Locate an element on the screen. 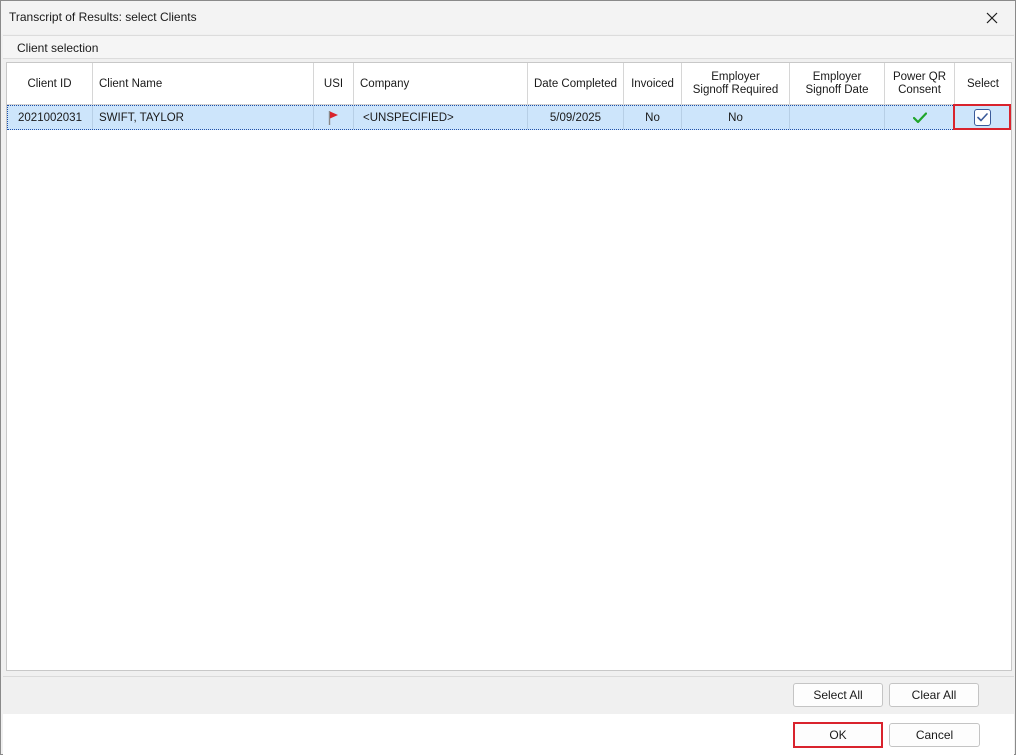 Image resolution: width=1016 pixels, height=755 pixels. select-all-button: Select All is located at coordinates (838, 695).